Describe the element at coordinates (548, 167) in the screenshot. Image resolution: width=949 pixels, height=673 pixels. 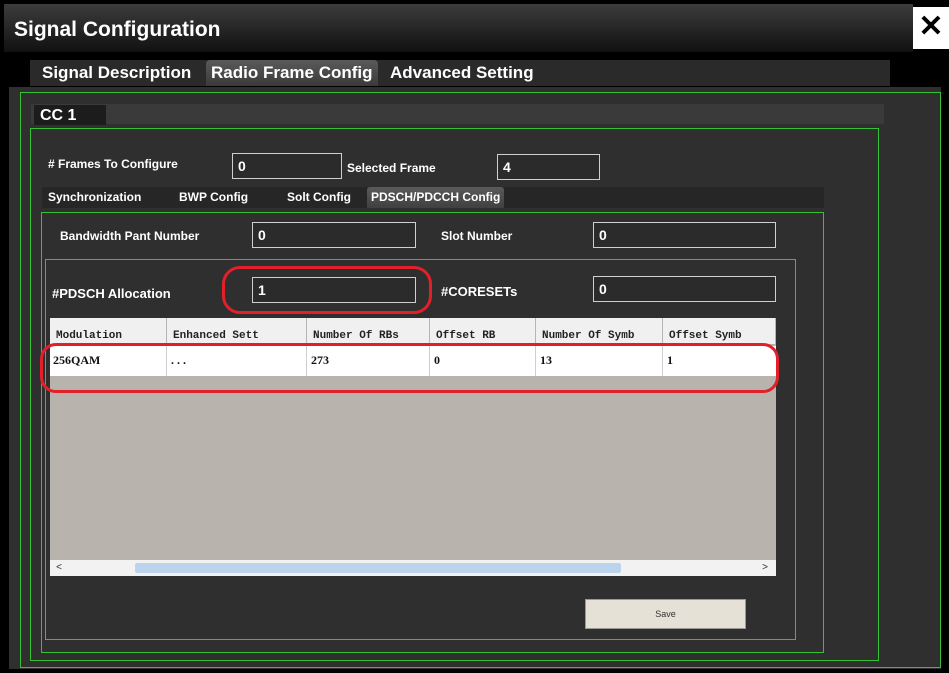
I see `selected-frame-input: 4` at that location.